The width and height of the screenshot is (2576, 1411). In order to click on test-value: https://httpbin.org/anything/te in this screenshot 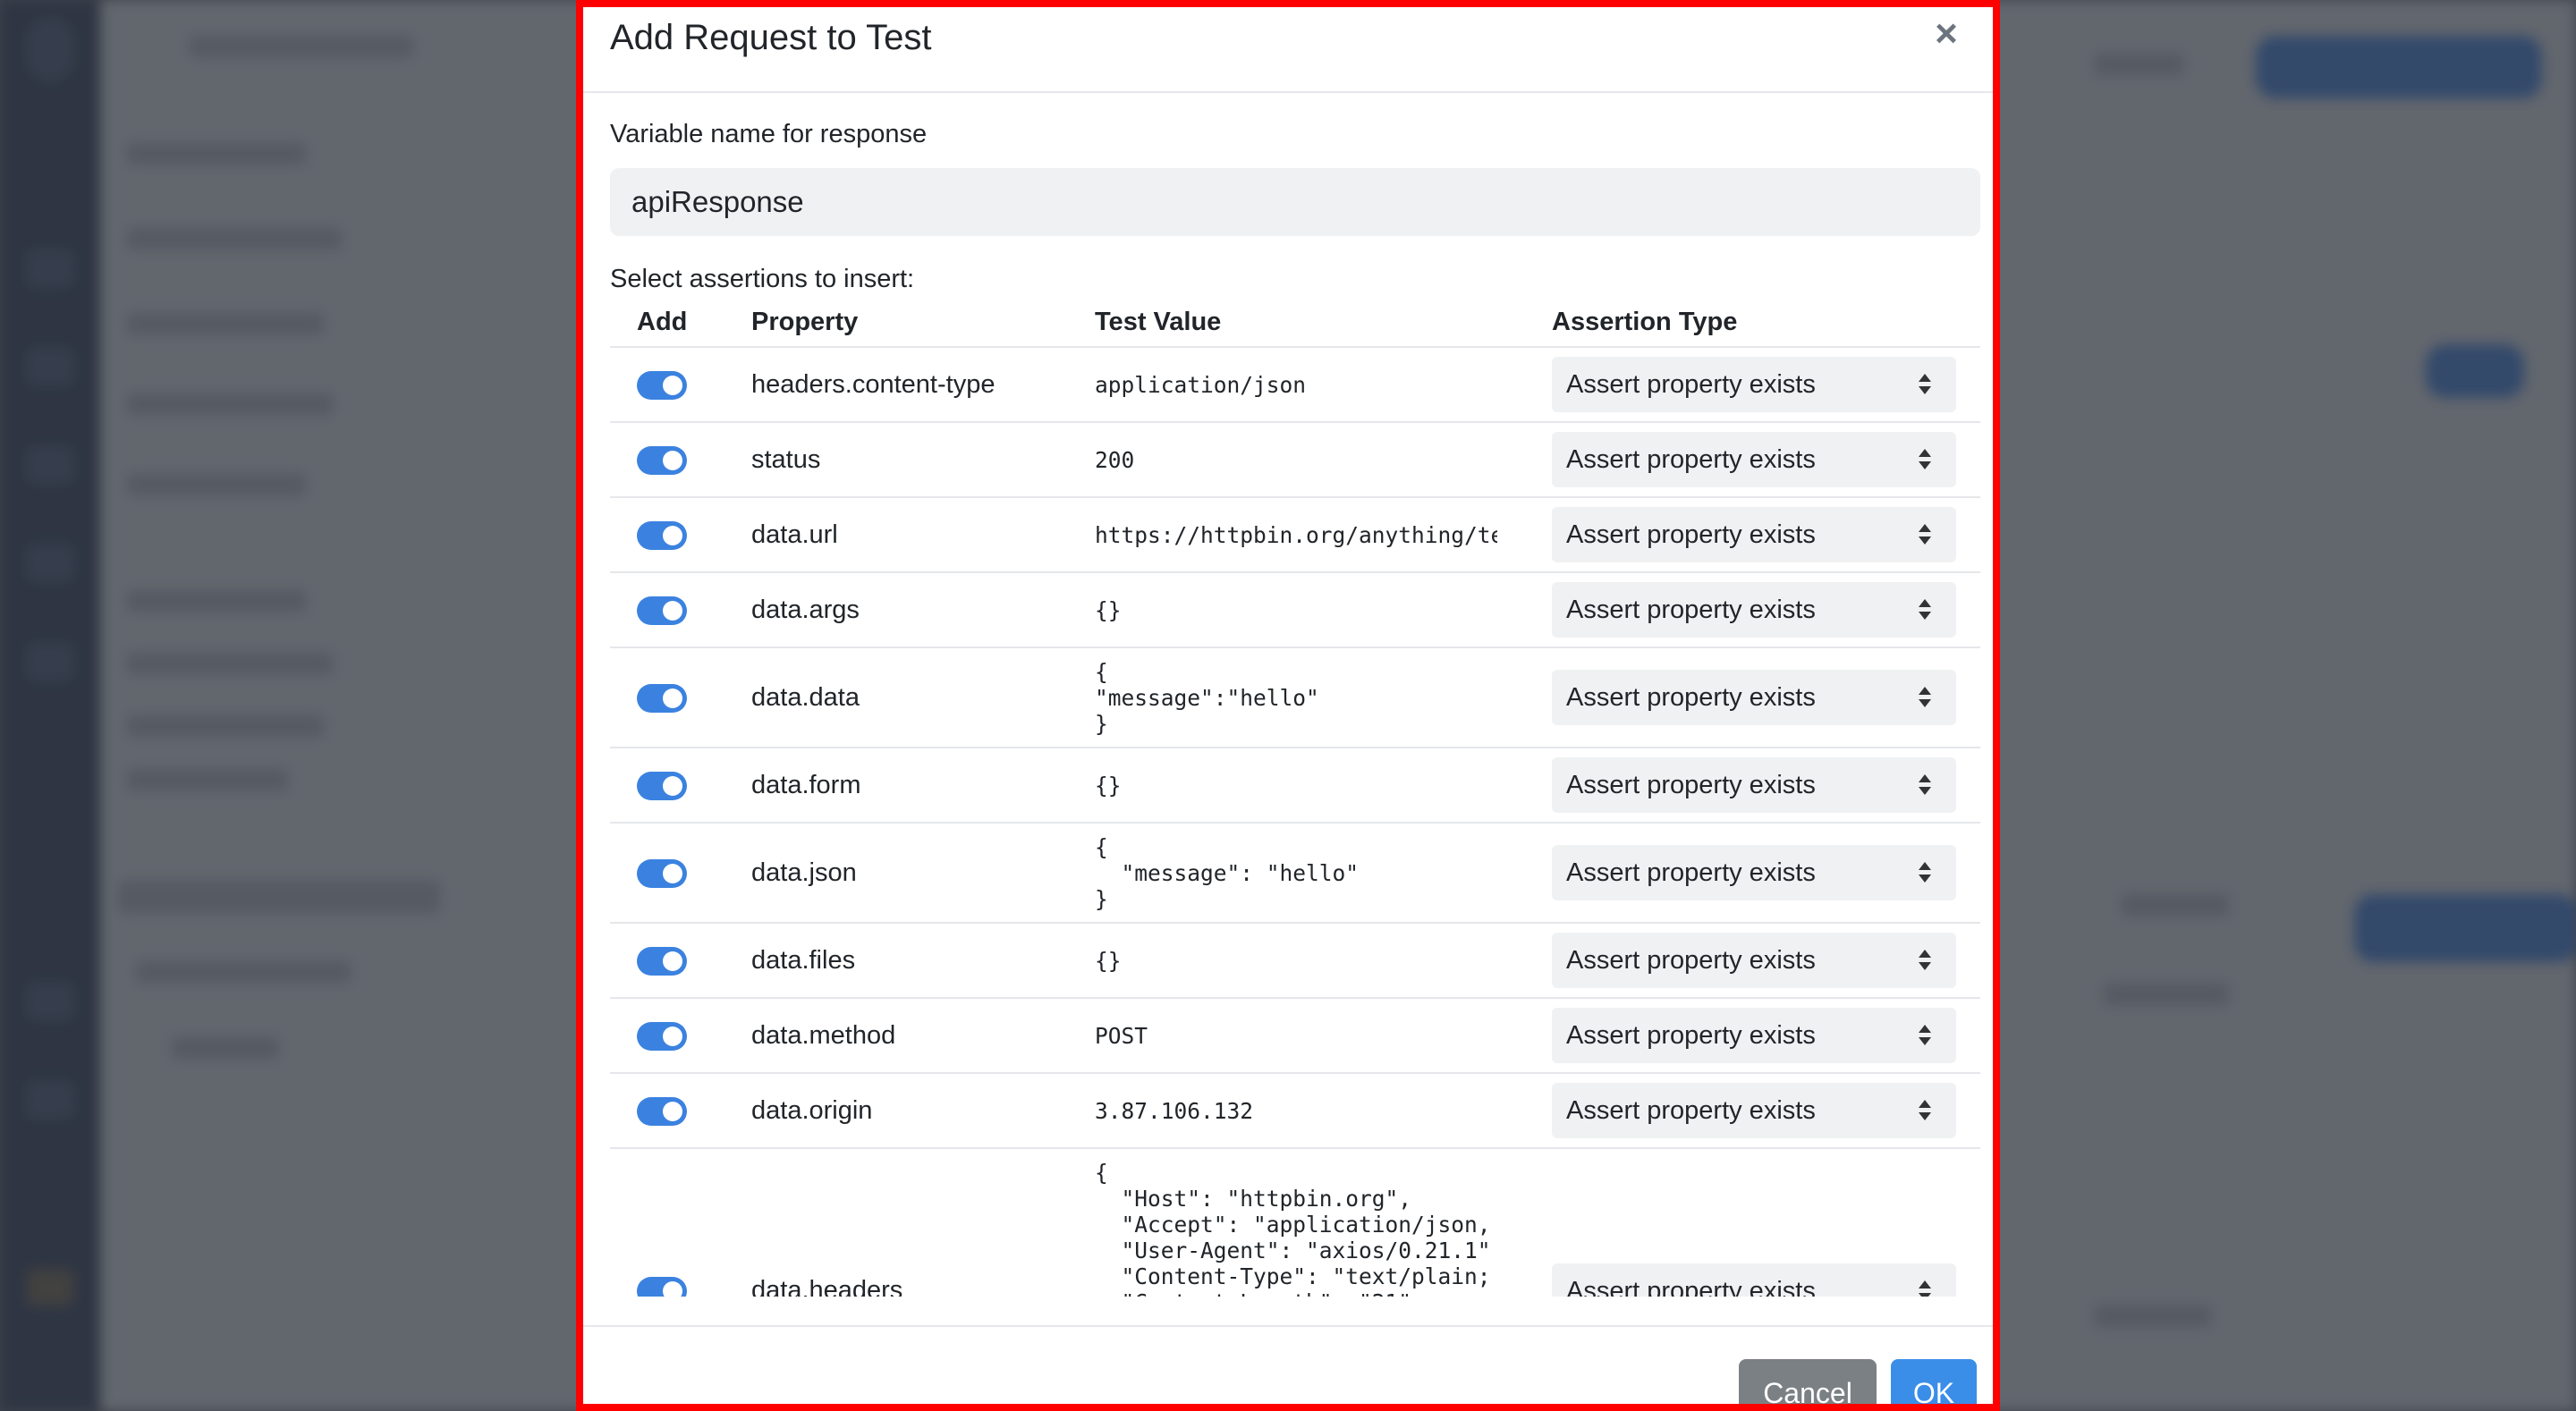, I will do `click(1296, 534)`.